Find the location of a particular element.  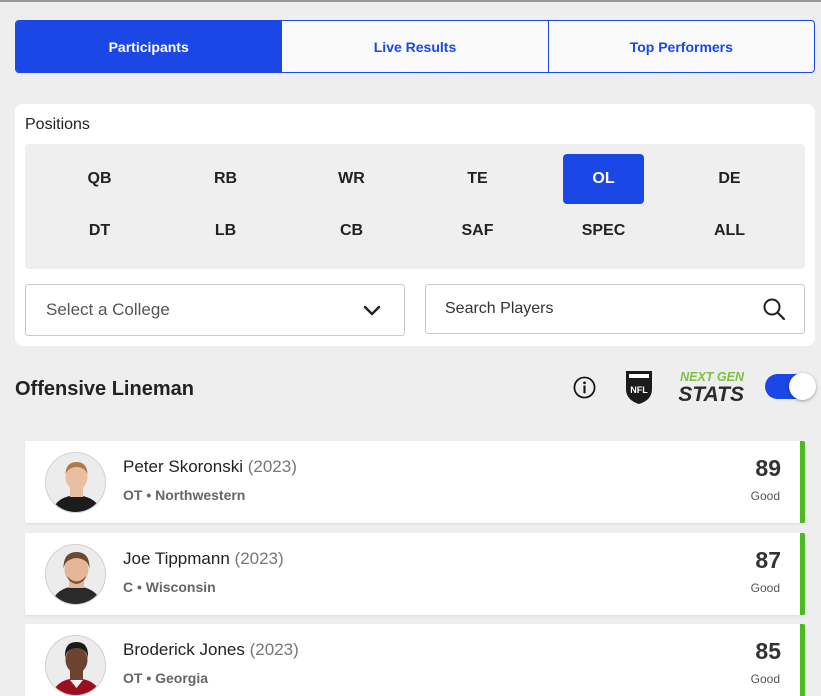

tab-participants: Participants is located at coordinates (149, 46).